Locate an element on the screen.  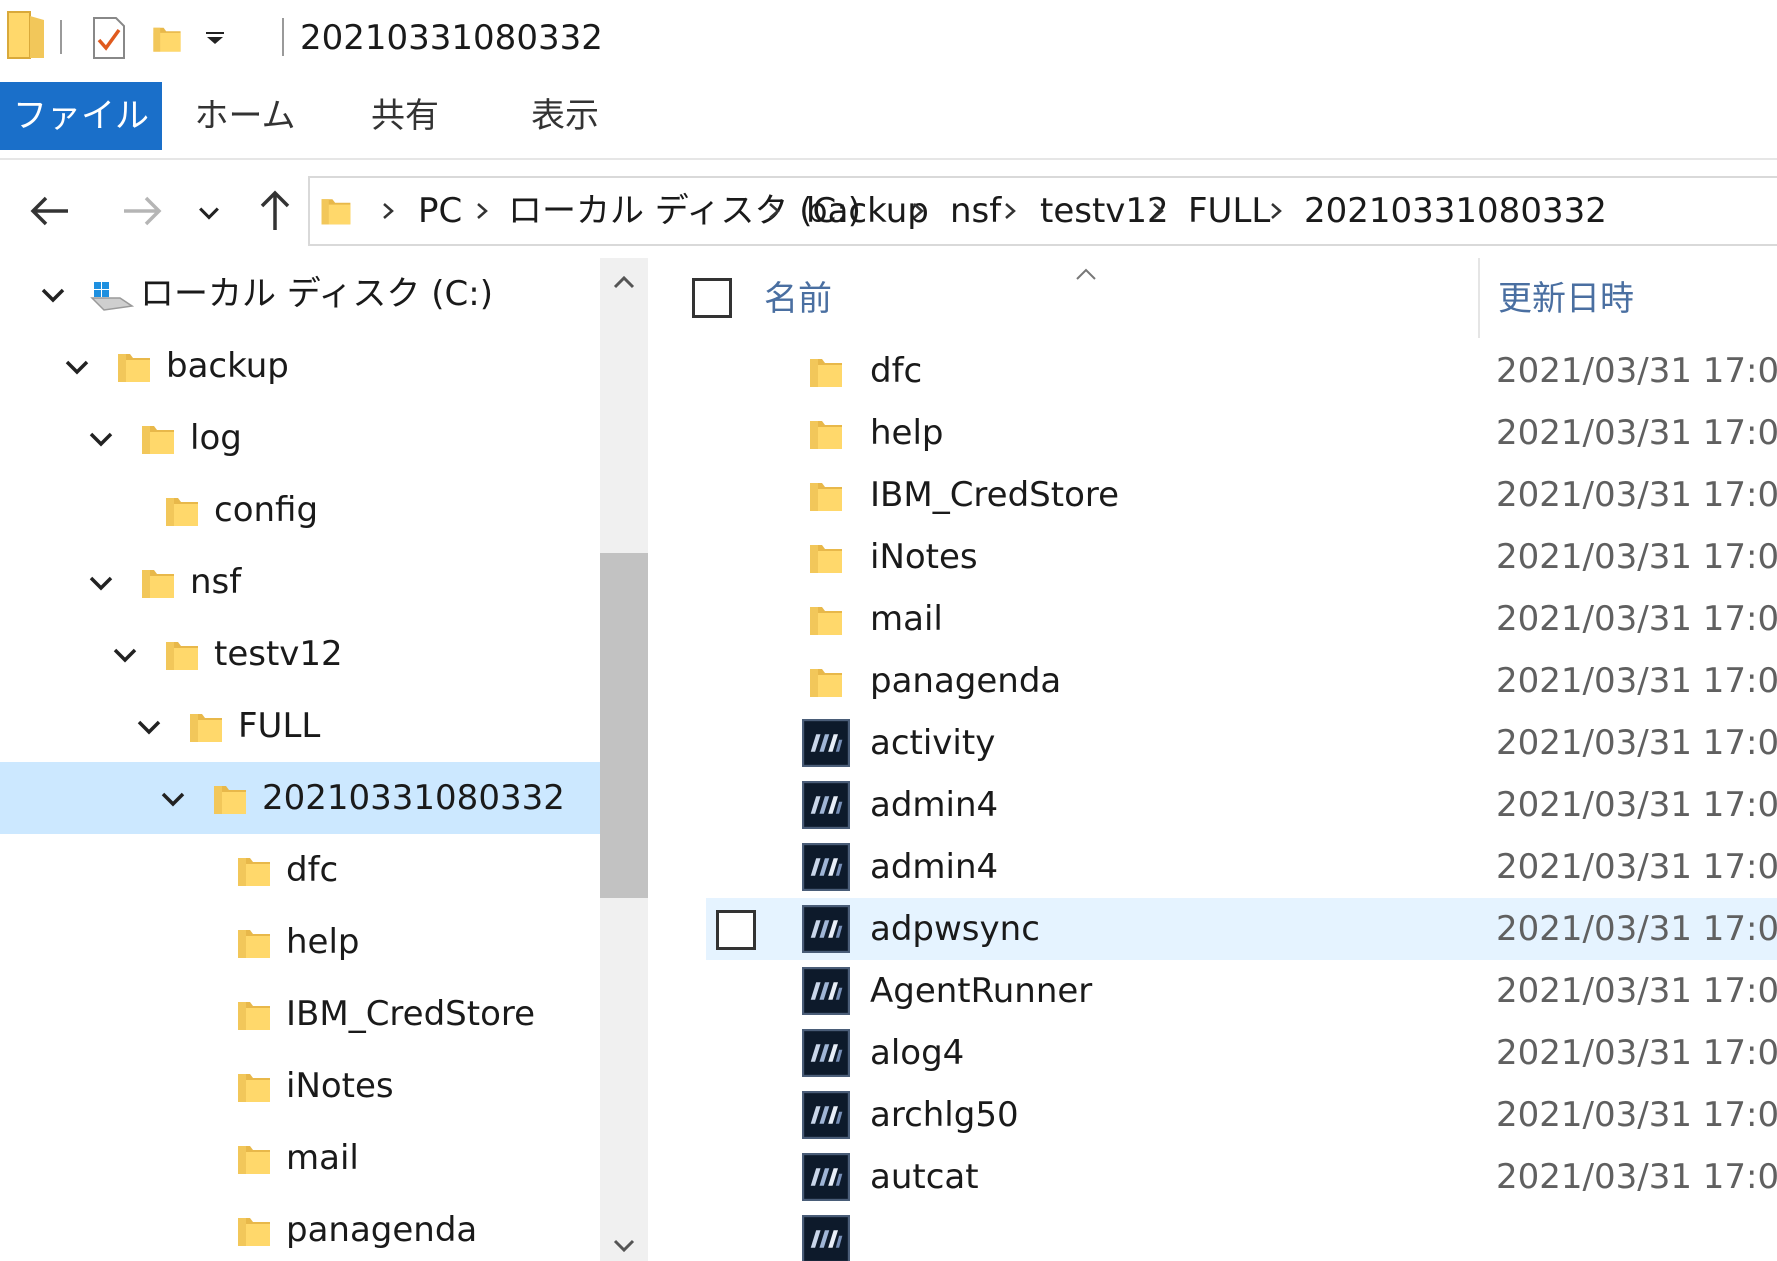
title-bar: 20210331080332 is located at coordinates (888, 39).